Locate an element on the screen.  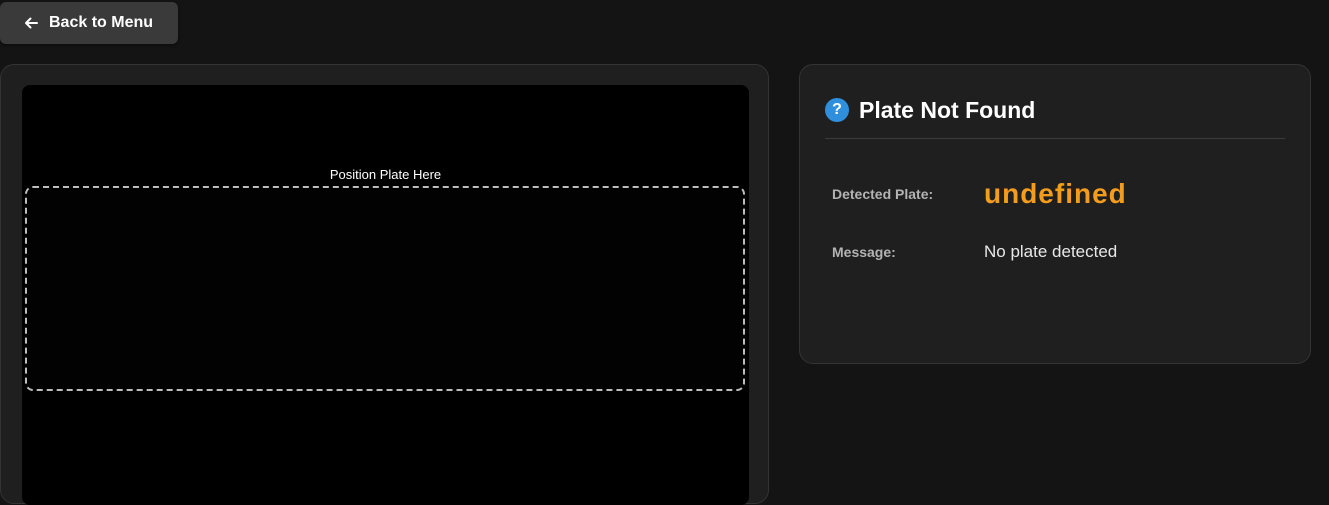
result-title: Plate Not Found is located at coordinates (947, 110).